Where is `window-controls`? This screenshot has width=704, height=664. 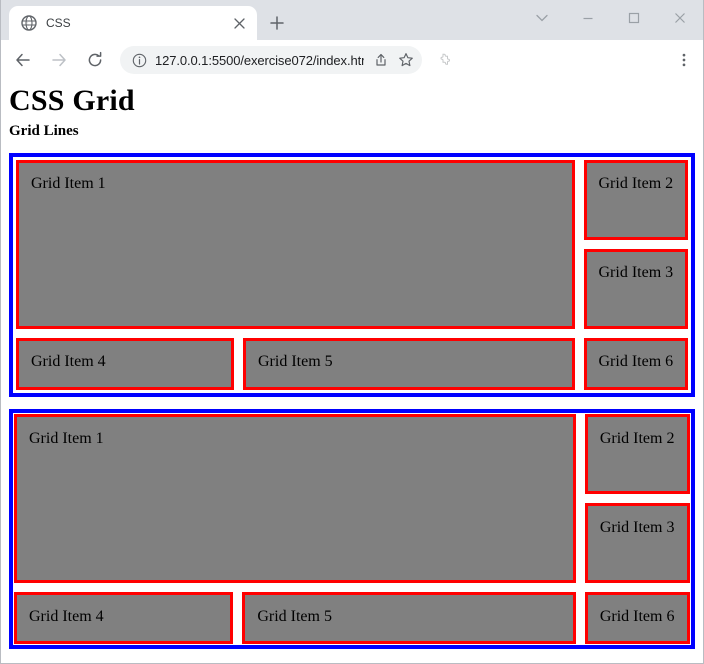
window-controls is located at coordinates (611, 18).